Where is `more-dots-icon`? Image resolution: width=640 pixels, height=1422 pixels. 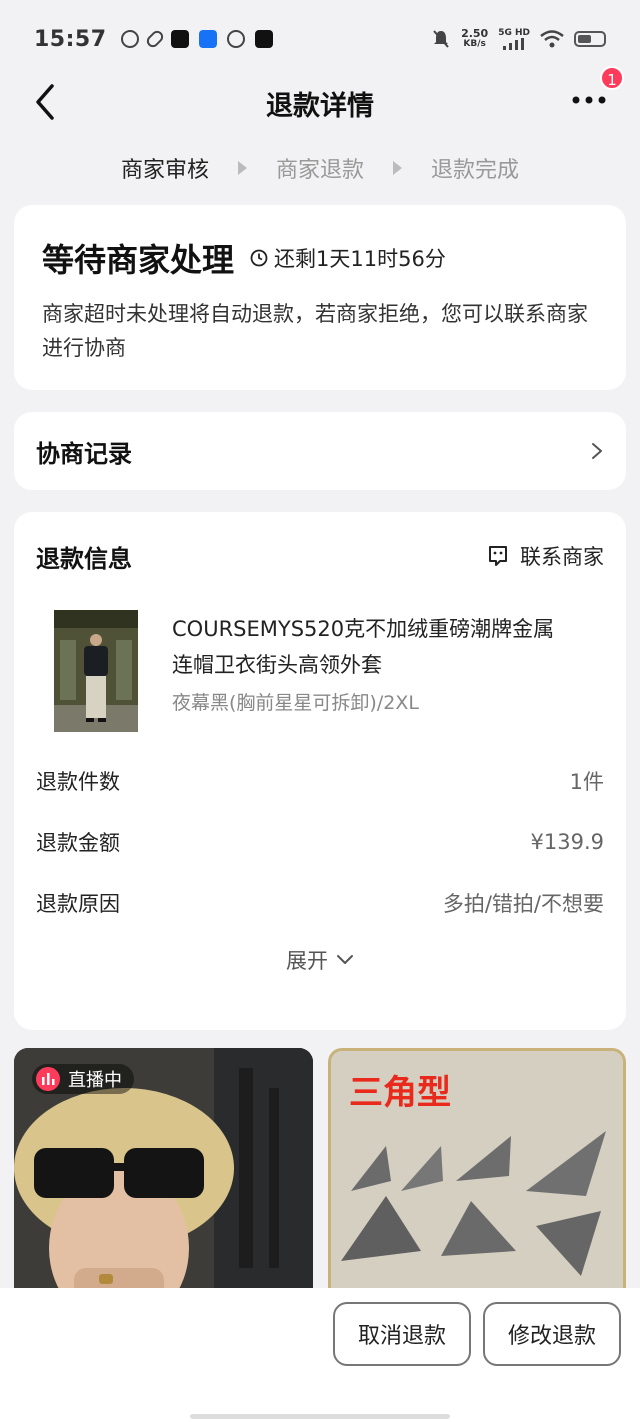 more-dots-icon is located at coordinates (589, 100).